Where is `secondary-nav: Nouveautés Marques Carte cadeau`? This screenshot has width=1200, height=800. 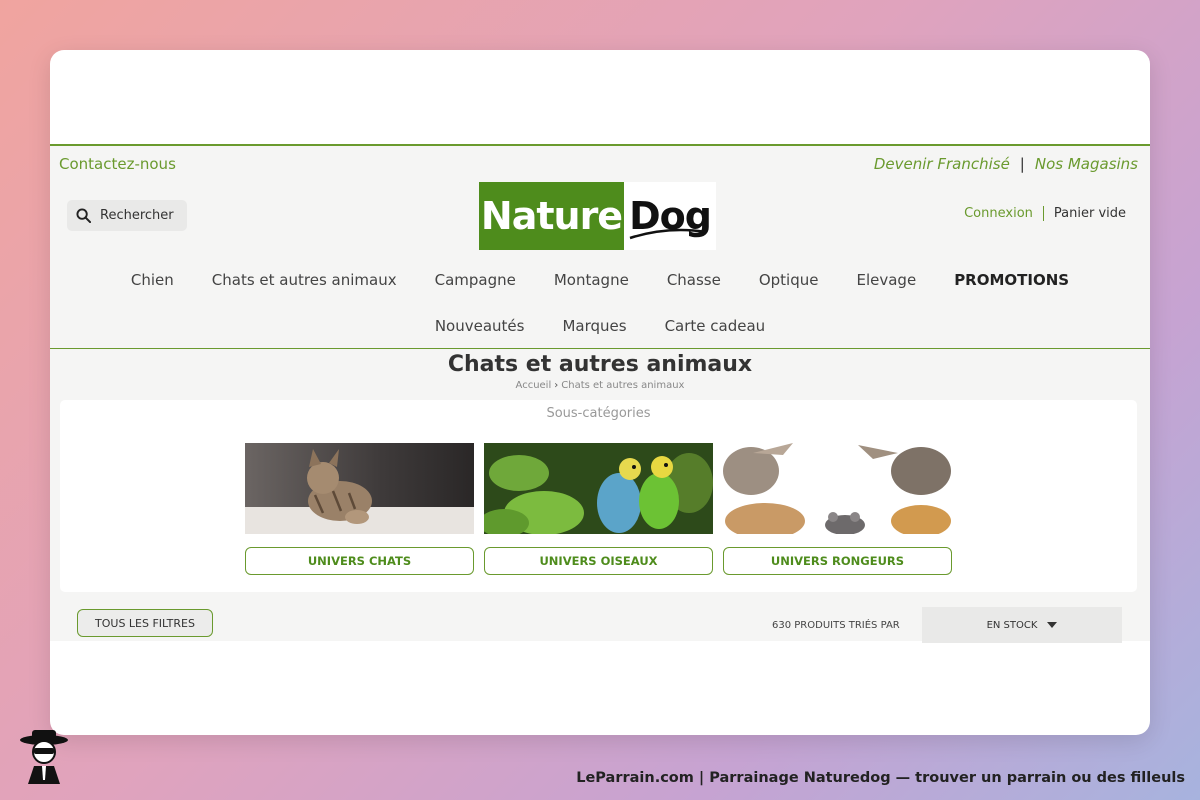 secondary-nav: Nouveautés Marques Carte cadeau is located at coordinates (600, 326).